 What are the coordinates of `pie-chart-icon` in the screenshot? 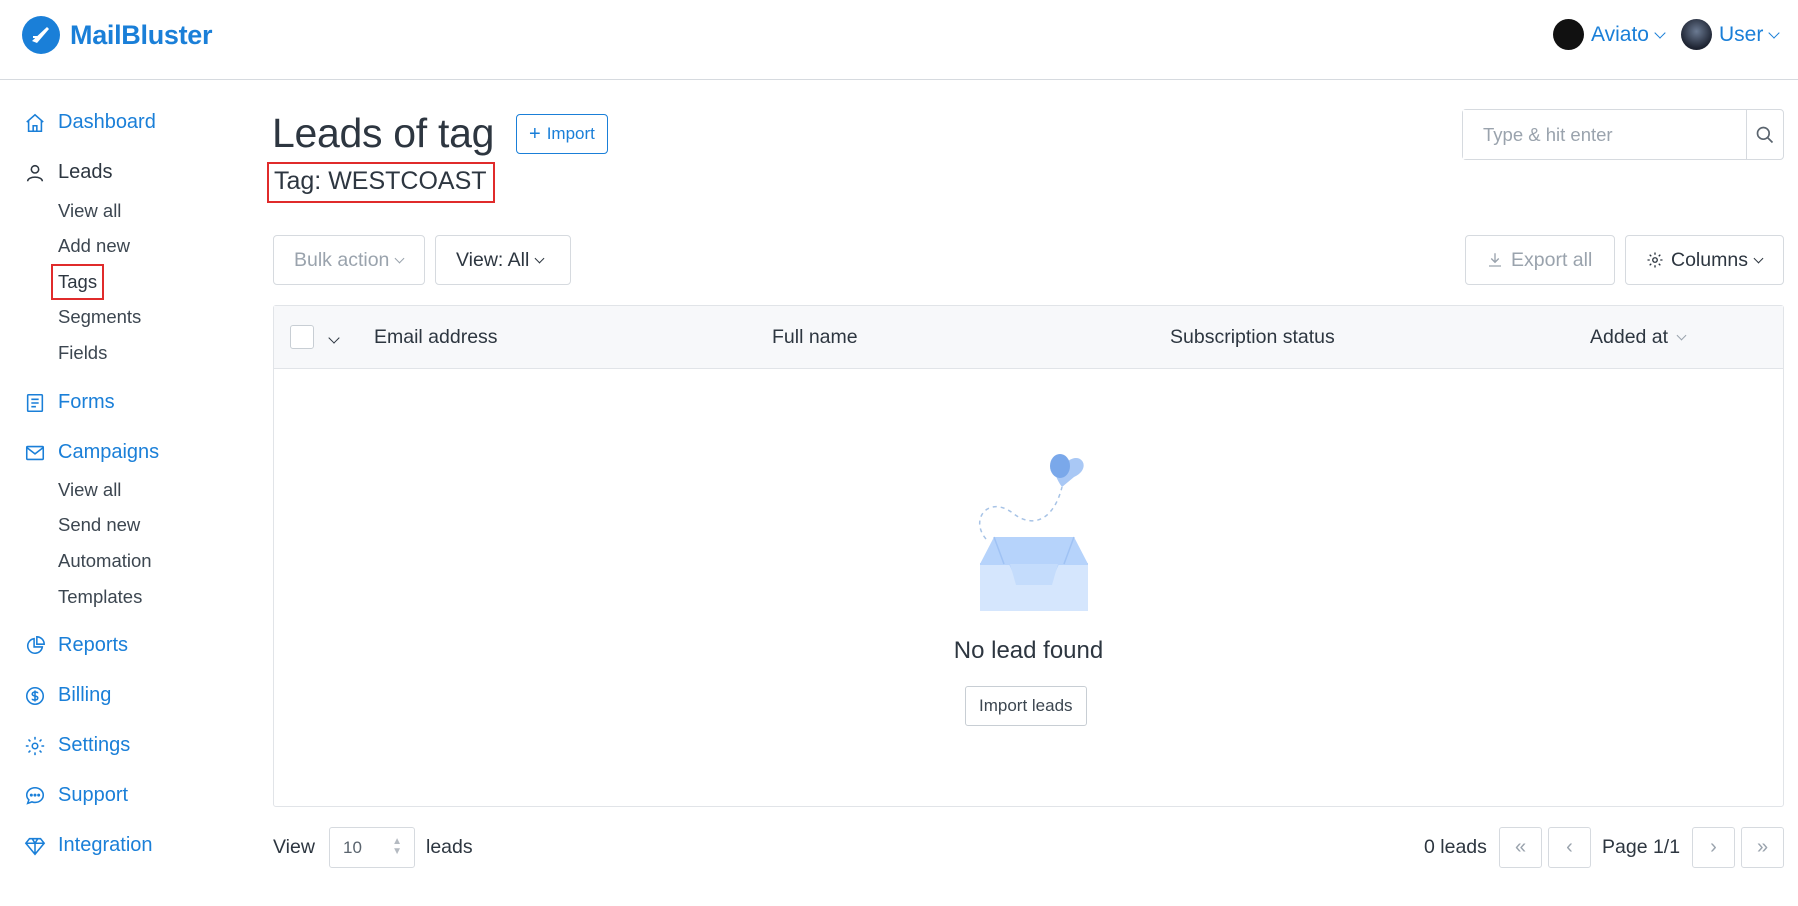 It's located at (35, 644).